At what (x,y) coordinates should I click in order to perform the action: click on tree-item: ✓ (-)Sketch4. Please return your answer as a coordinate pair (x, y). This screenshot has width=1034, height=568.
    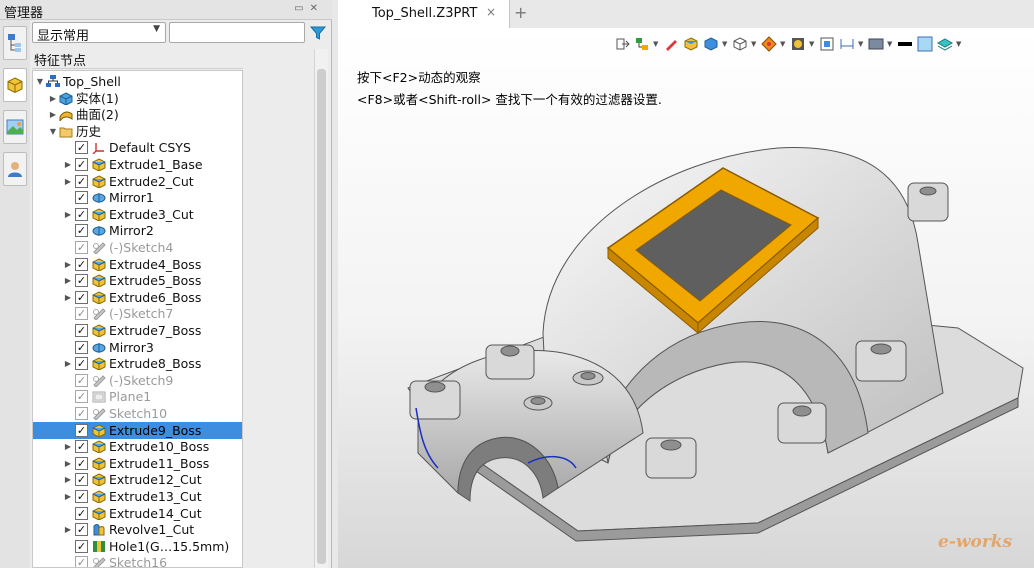
    Looking at the image, I should click on (137, 247).